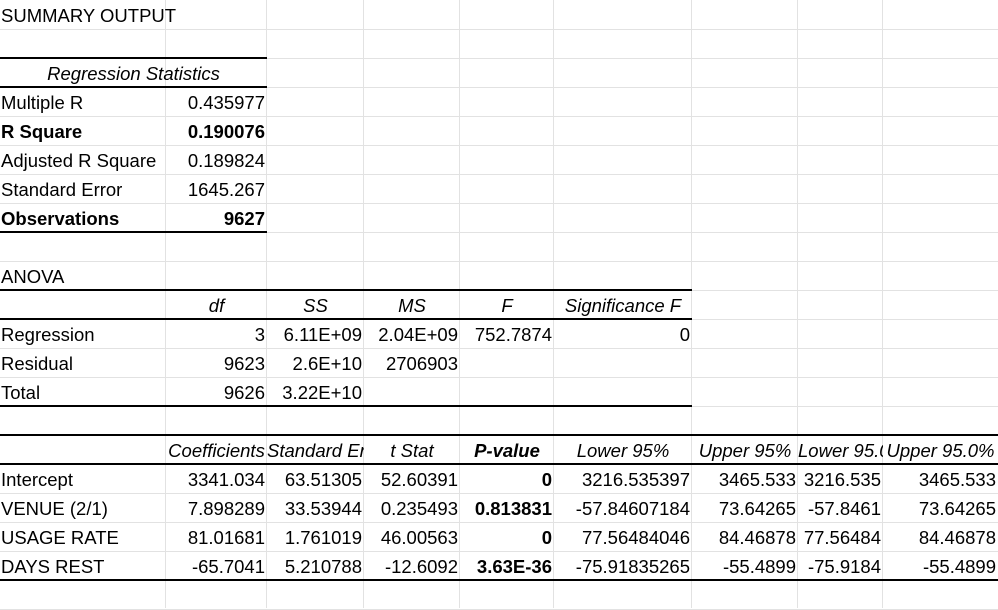 The image size is (998, 610). What do you see at coordinates (216, 189) in the screenshot?
I see `stat-value: 1645.267` at bounding box center [216, 189].